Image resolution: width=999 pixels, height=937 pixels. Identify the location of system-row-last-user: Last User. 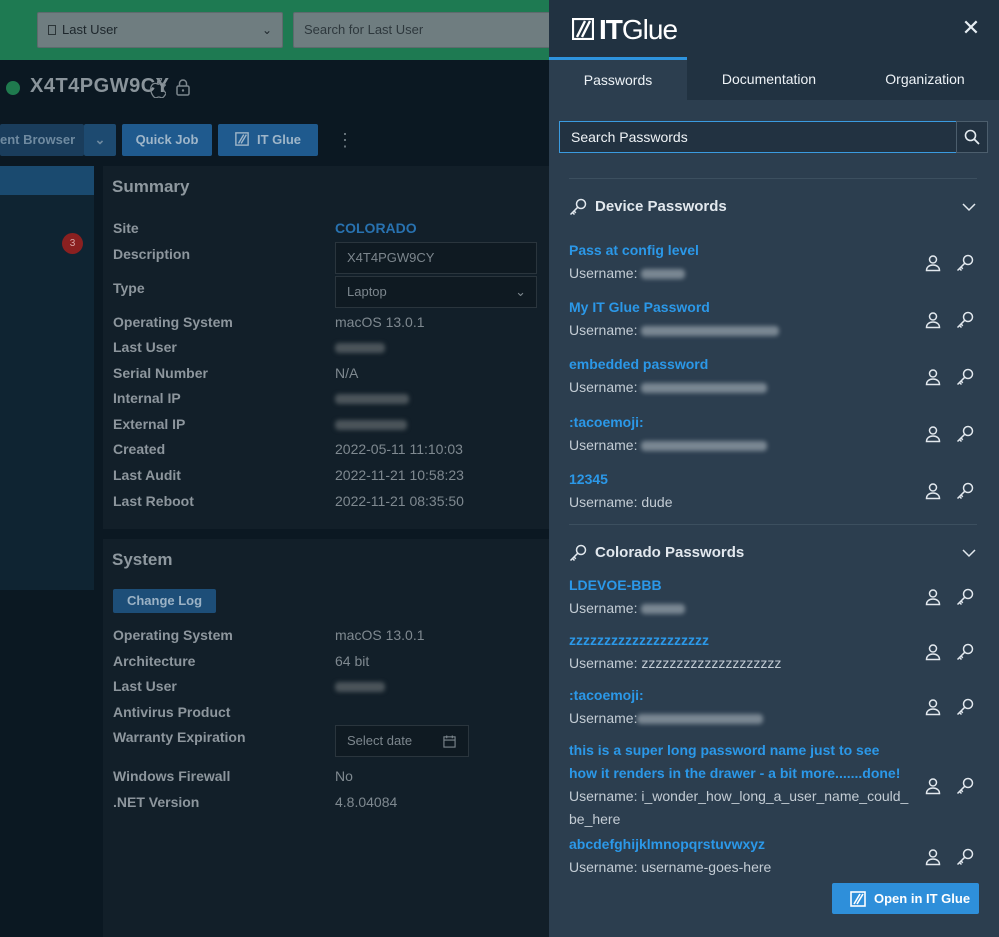
(328, 688).